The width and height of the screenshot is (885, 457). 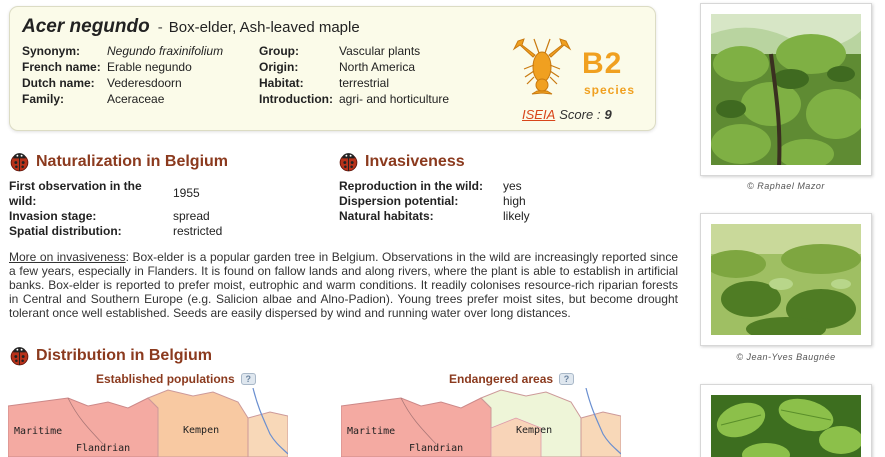 I want to click on property-row: Group: Vascular plants, so click(x=354, y=51).